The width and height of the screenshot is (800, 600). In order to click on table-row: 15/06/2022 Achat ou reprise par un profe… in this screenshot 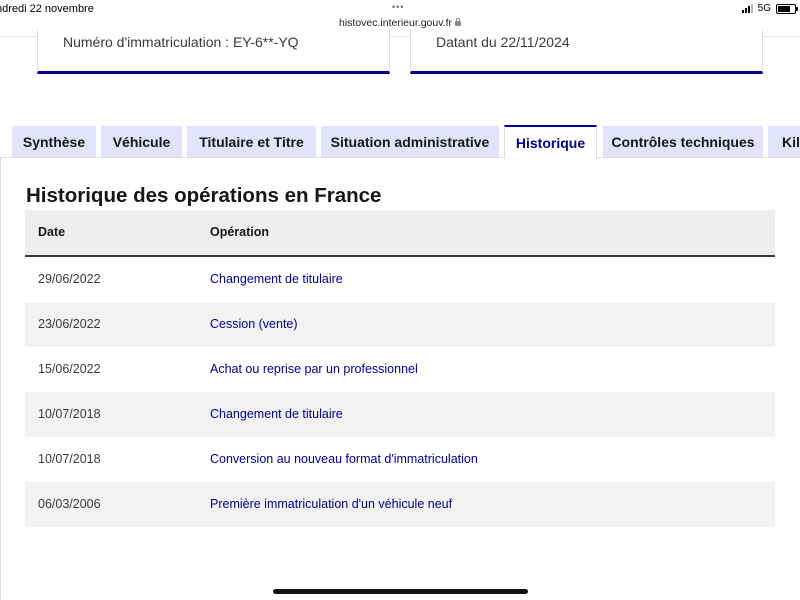, I will do `click(400, 369)`.